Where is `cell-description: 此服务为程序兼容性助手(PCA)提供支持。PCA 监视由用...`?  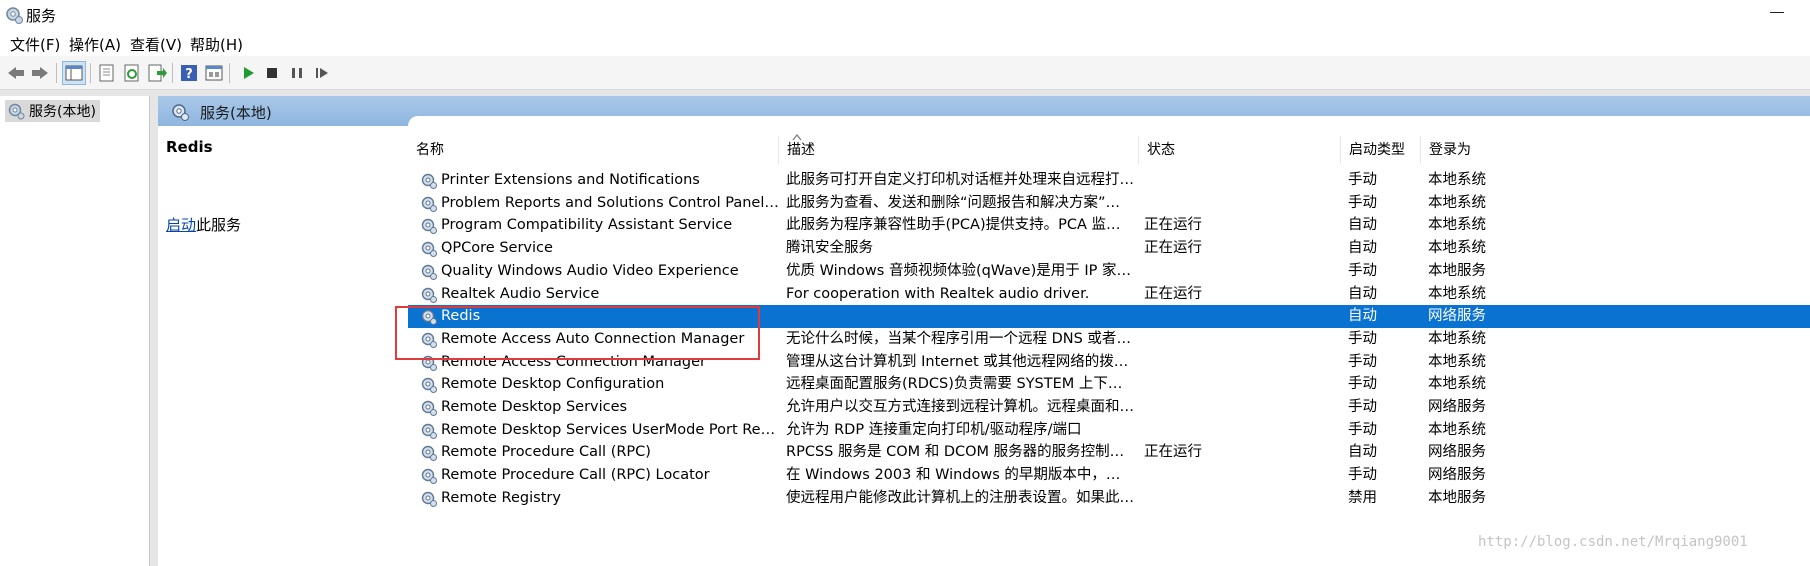
cell-description: 此服务为程序兼容性助手(PCA)提供支持。PCA 监视由用... is located at coordinates (960, 225).